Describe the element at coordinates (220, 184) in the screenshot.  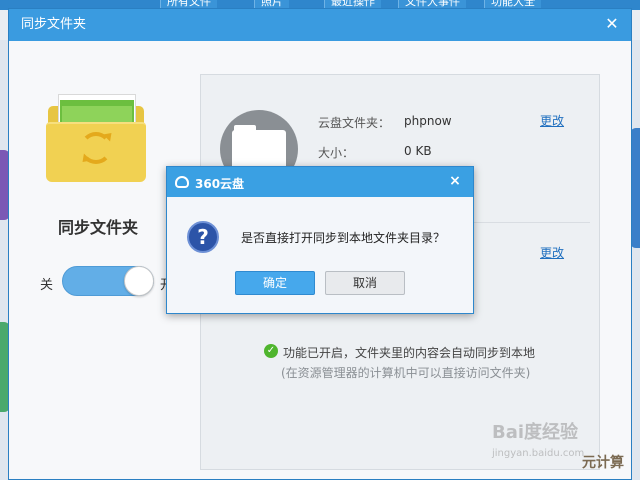
I see `dialog-title: 360云盘` at that location.